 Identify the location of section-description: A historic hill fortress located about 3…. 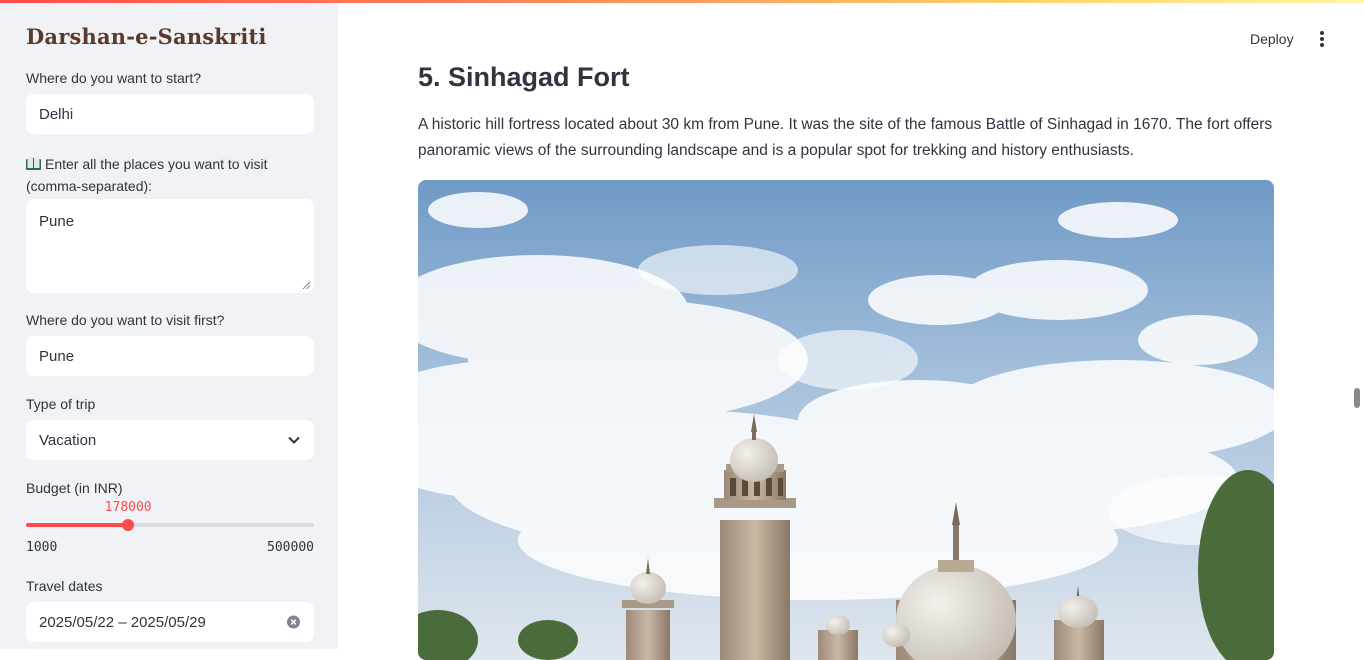
(845, 137).